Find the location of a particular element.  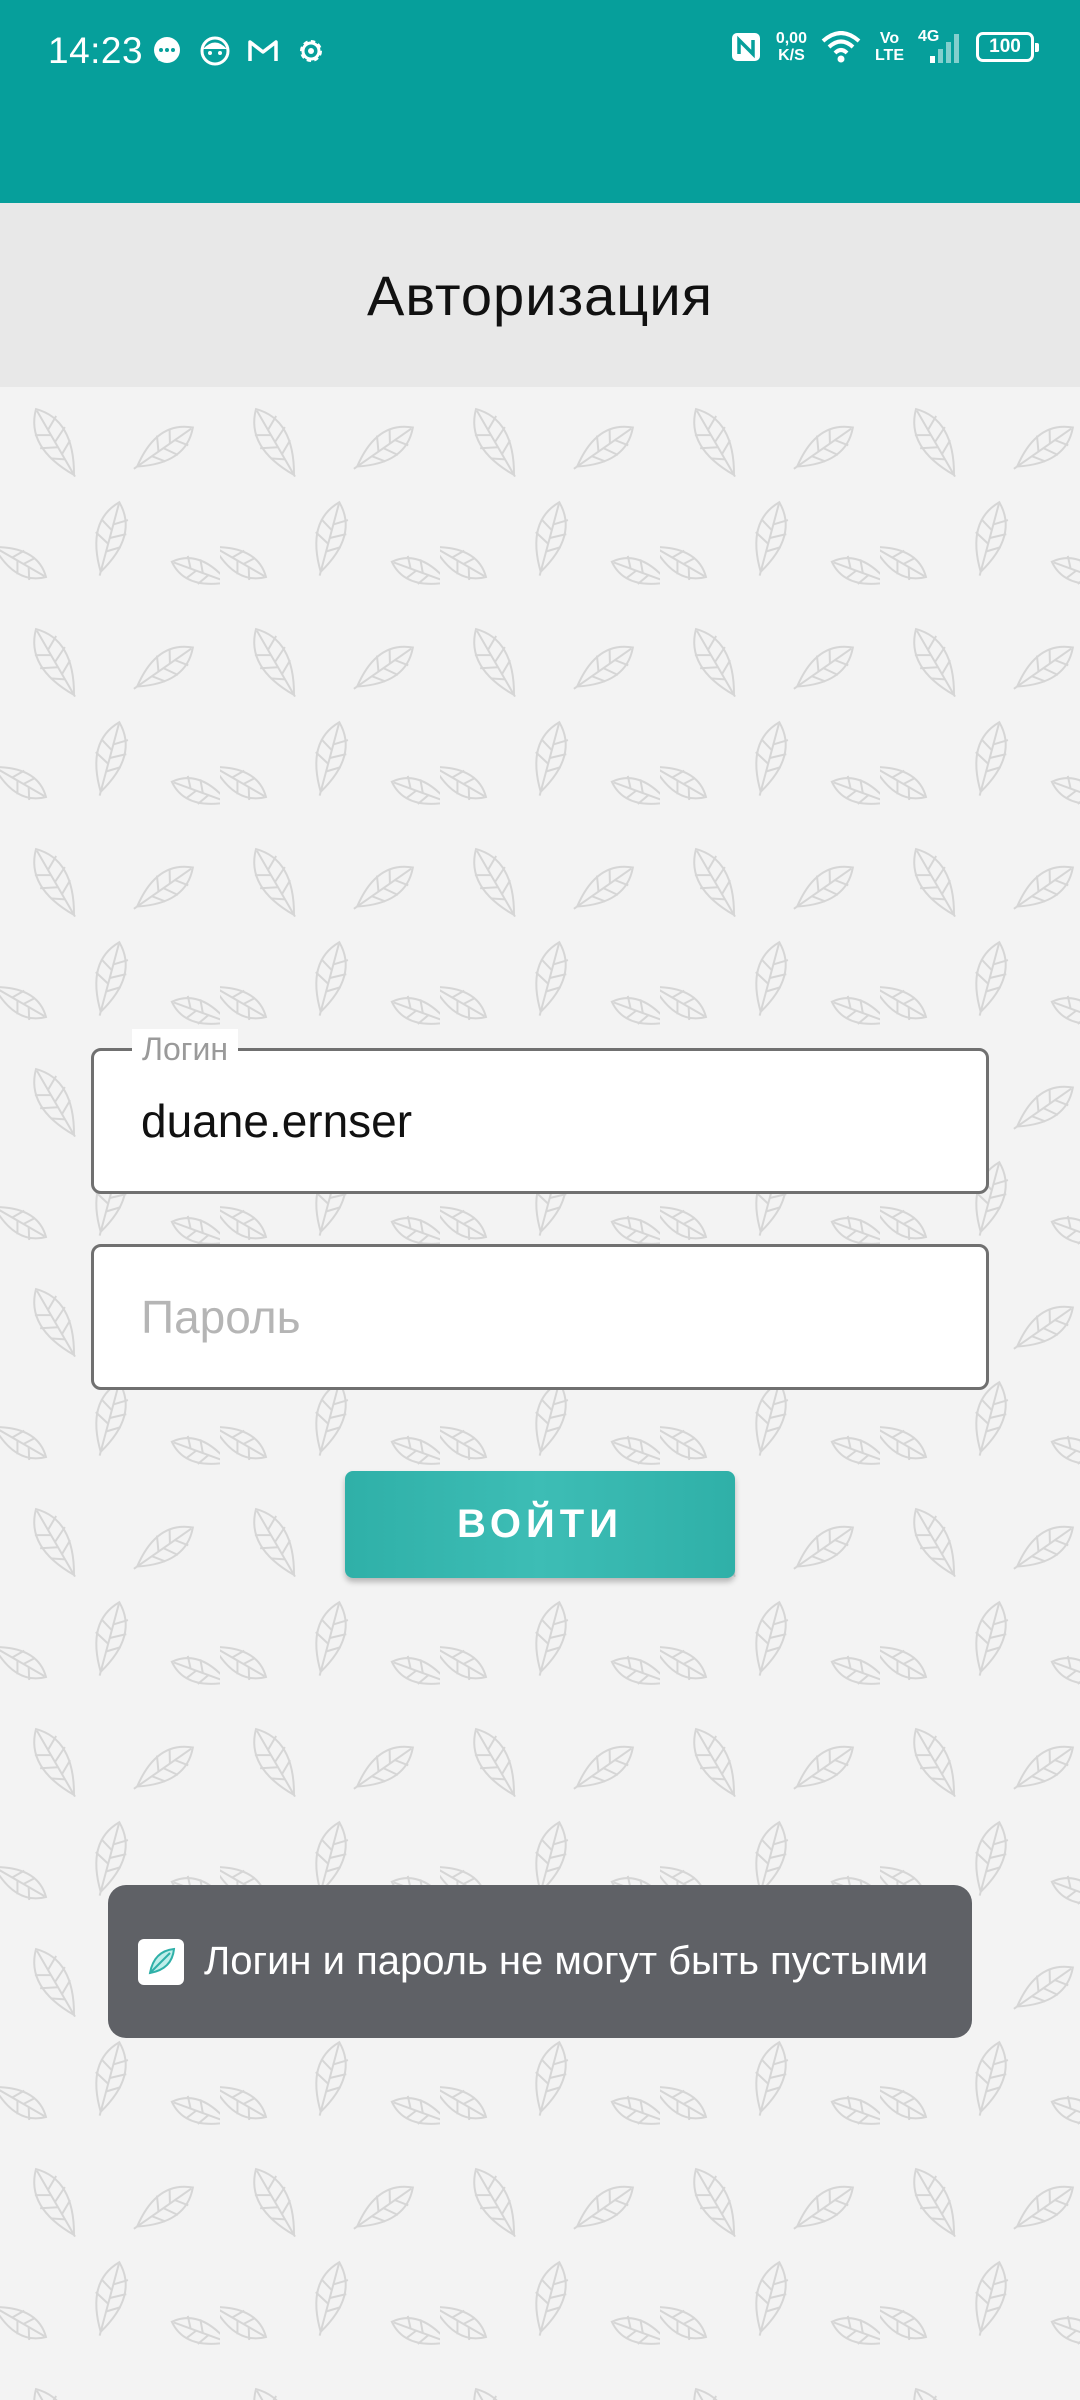

cellular-signal: 4G is located at coordinates (940, 46).